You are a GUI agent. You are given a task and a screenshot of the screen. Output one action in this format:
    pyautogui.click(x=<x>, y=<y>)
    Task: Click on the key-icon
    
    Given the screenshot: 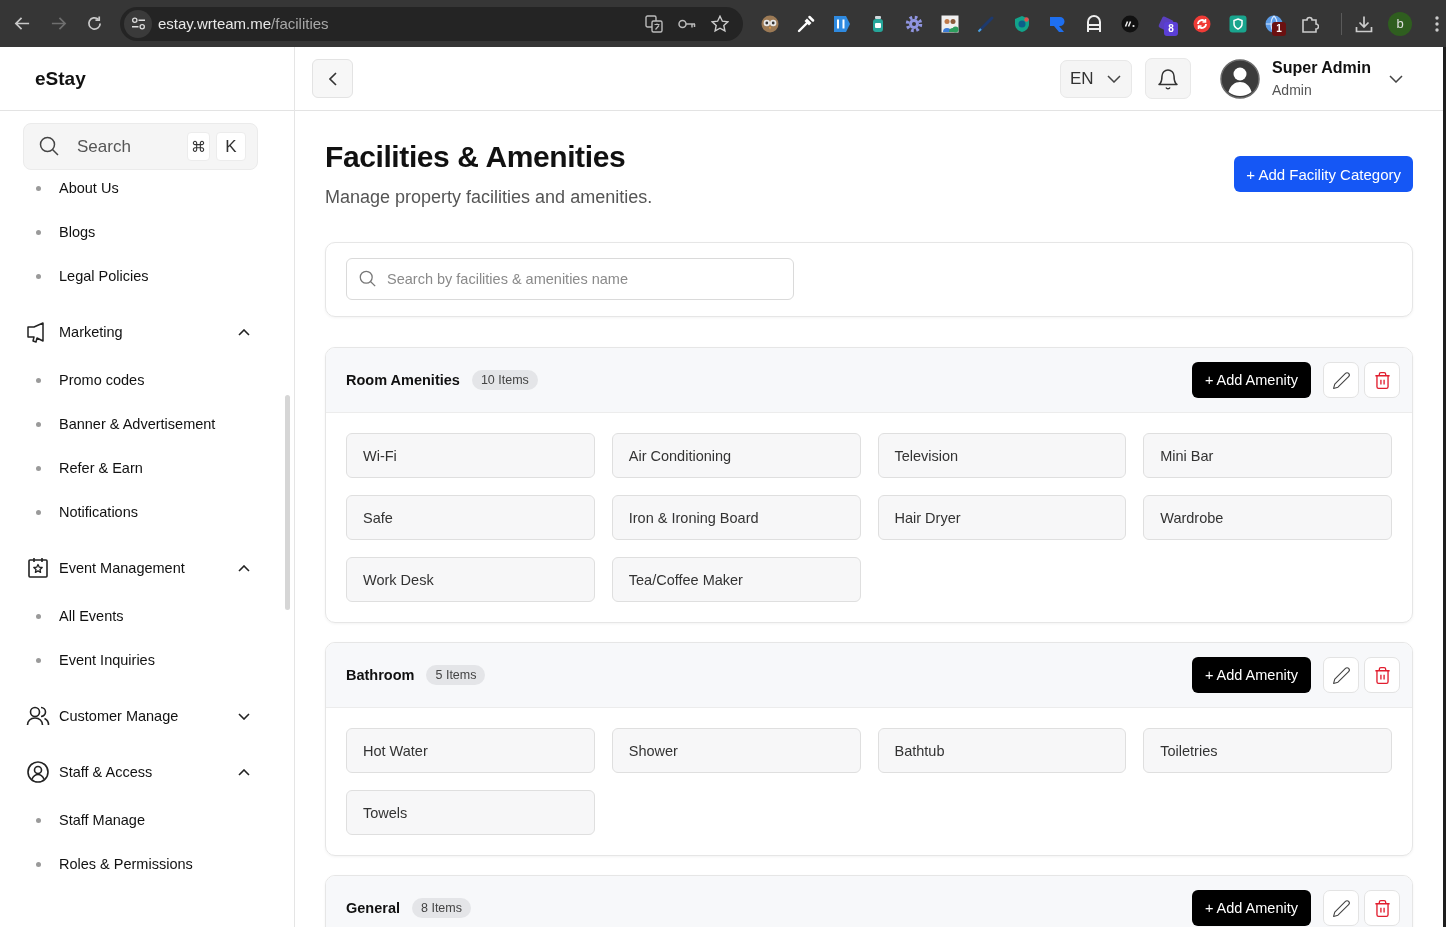 What is the action you would take?
    pyautogui.click(x=687, y=23)
    